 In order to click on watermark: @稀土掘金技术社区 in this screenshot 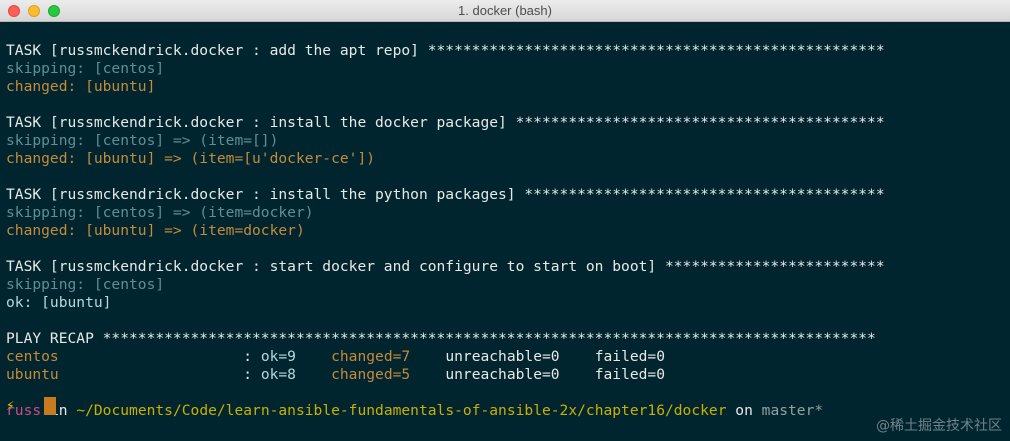, I will do `click(939, 426)`.